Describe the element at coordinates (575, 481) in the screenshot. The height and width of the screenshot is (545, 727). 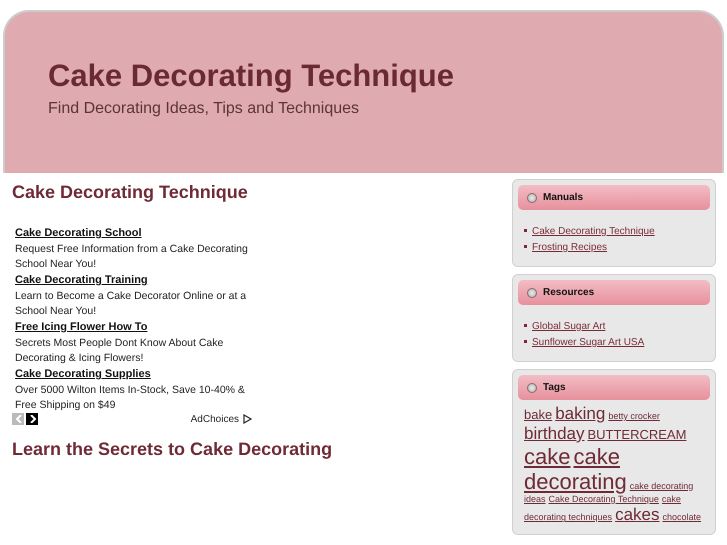
I see `tag-link: decorating` at that location.